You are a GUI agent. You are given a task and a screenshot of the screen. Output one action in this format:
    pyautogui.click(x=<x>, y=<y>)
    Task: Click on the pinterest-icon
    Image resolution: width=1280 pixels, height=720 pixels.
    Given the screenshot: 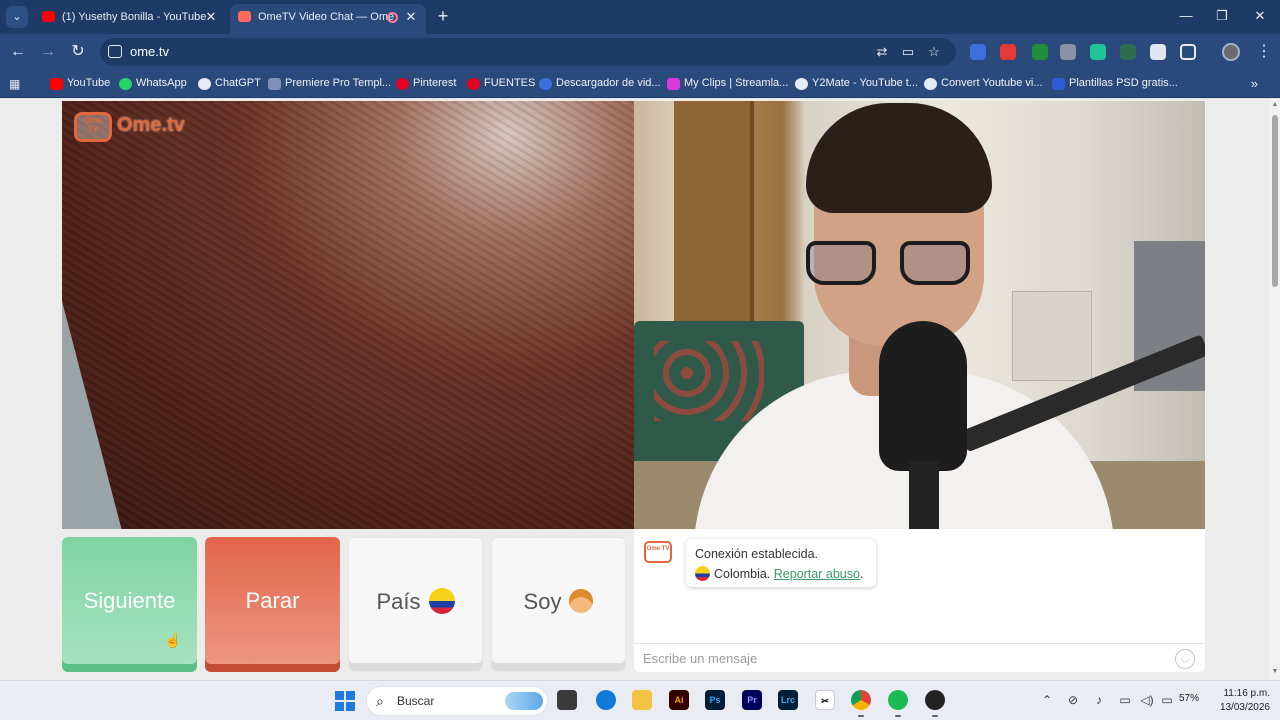 What is the action you would take?
    pyautogui.click(x=402, y=84)
    